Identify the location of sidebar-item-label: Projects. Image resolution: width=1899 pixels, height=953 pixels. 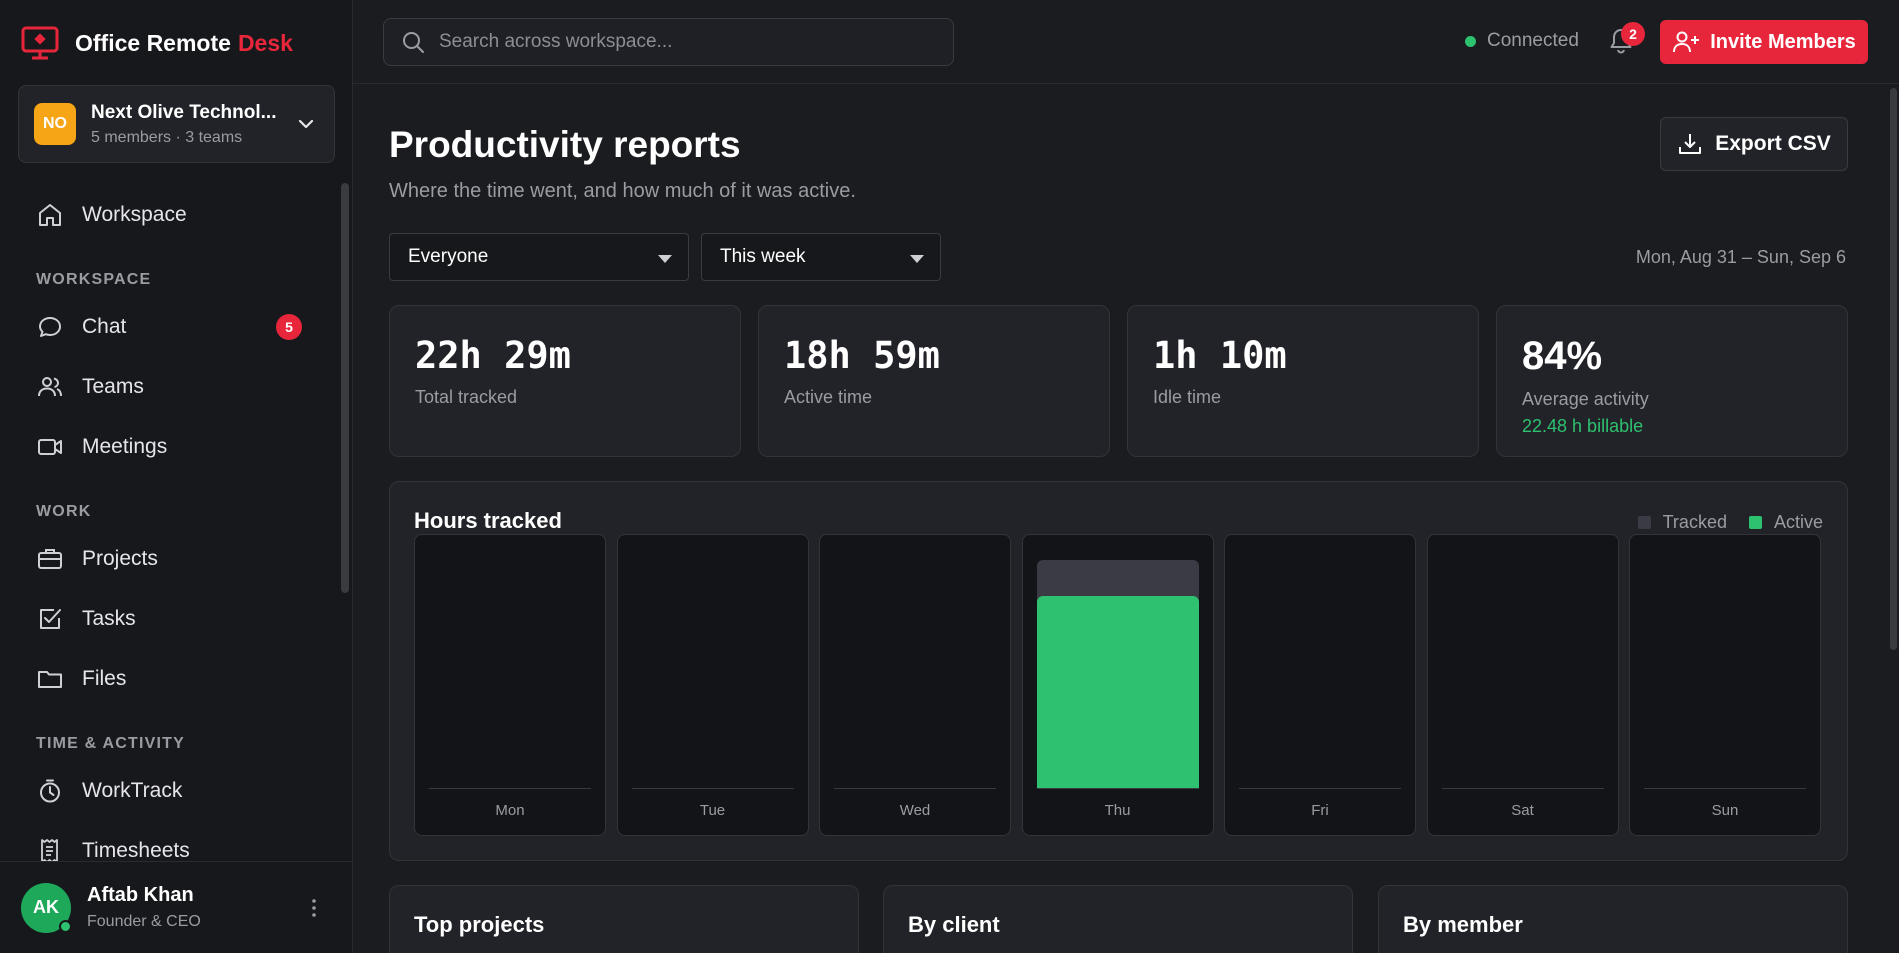
(120, 558).